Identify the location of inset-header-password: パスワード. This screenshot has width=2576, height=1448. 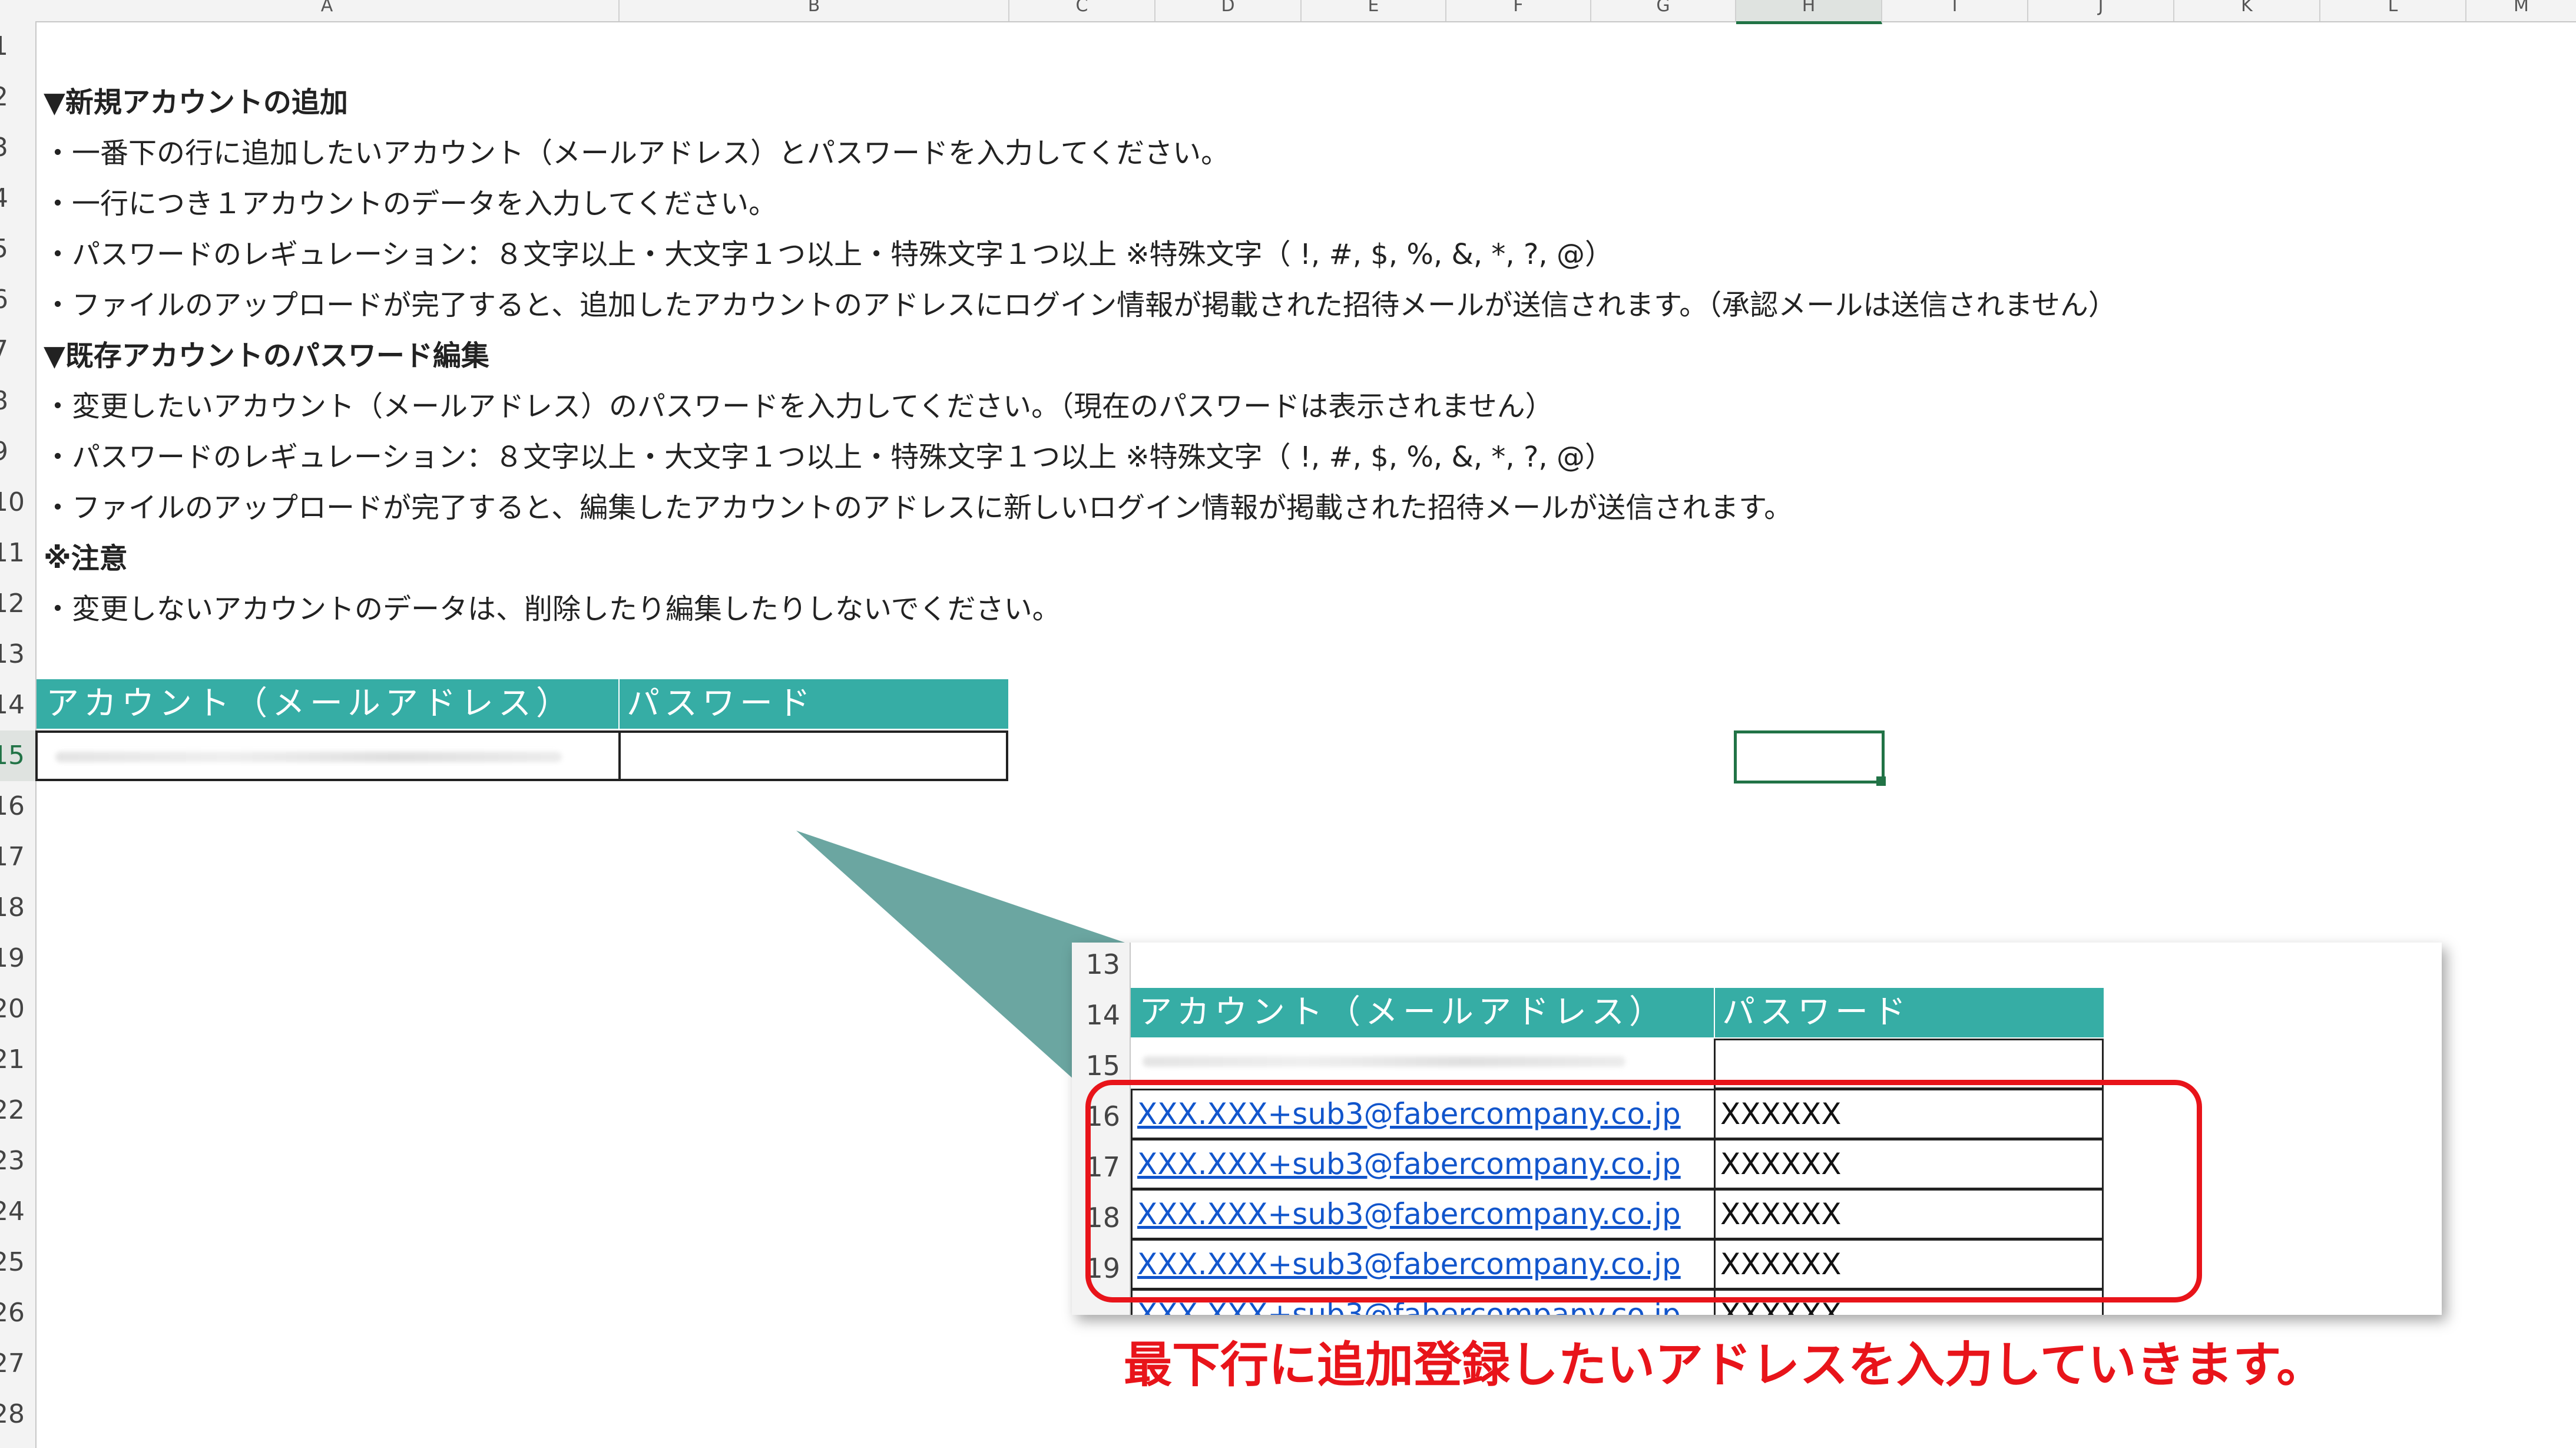
(1909, 1012).